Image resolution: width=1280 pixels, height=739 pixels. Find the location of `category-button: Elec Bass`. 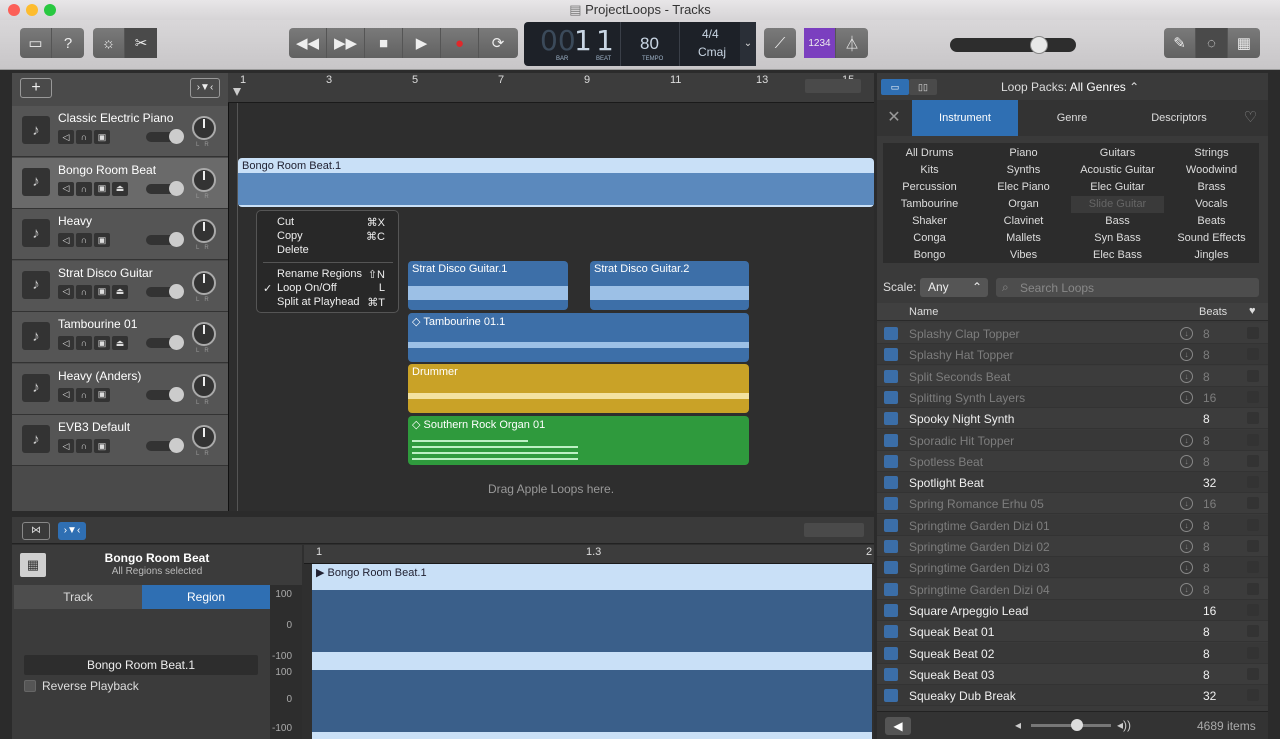

category-button: Elec Bass is located at coordinates (1117, 255).